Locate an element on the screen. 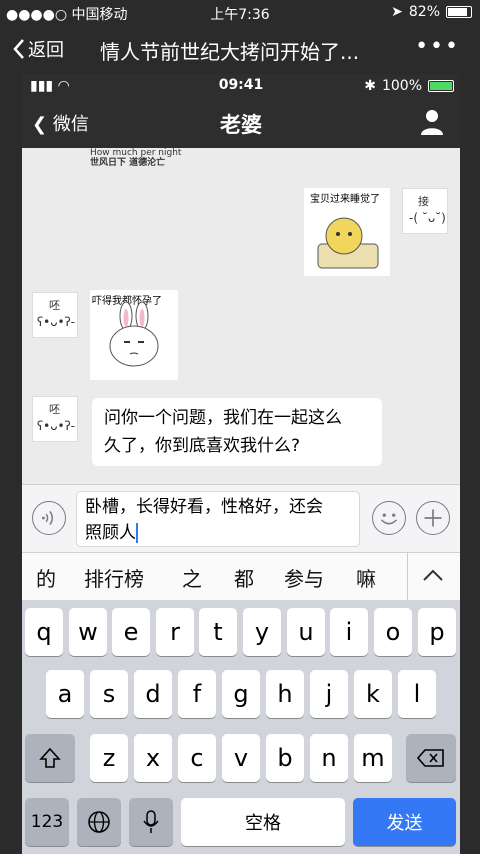 This screenshot has height=854, width=480. key-l: l is located at coordinates (417, 694).